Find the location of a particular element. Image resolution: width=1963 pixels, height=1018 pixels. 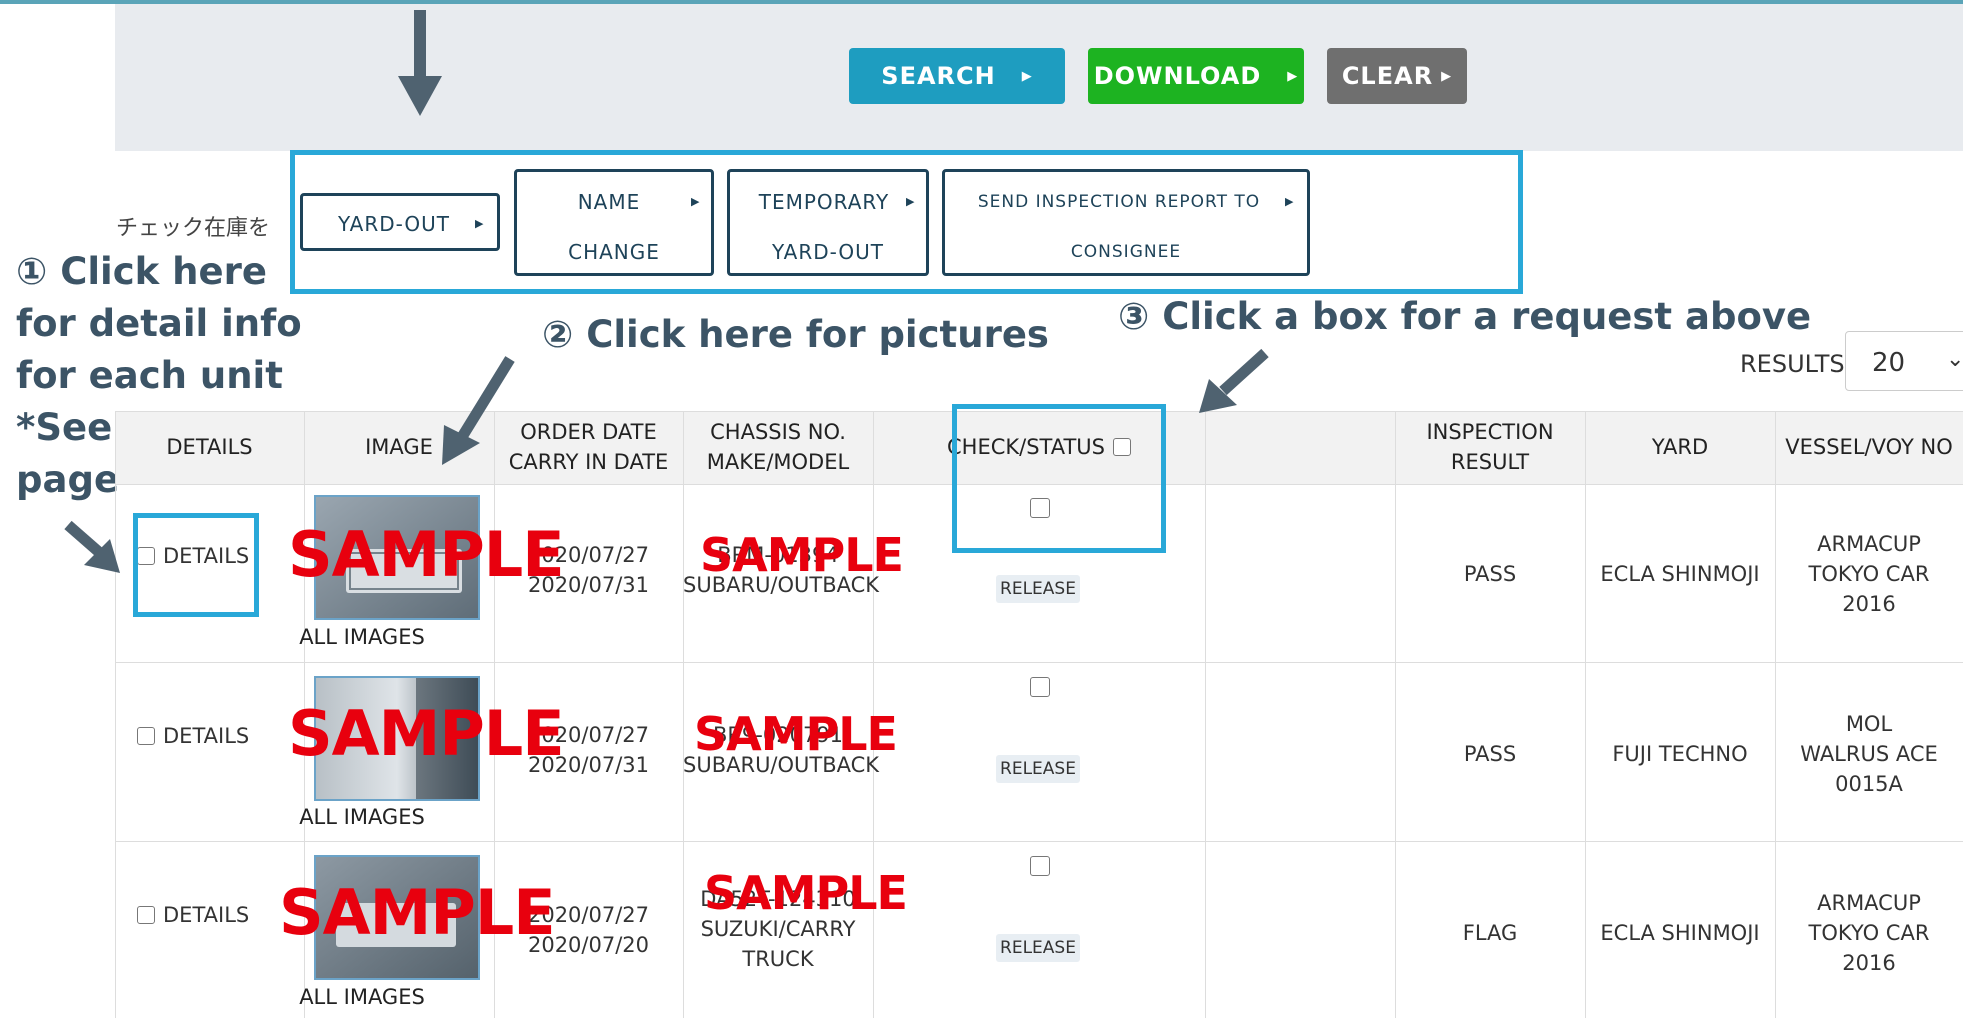

search-panel: SEARCH ▶ DOWNLOAD ▶ CLEAR ▶ is located at coordinates (1039, 77).